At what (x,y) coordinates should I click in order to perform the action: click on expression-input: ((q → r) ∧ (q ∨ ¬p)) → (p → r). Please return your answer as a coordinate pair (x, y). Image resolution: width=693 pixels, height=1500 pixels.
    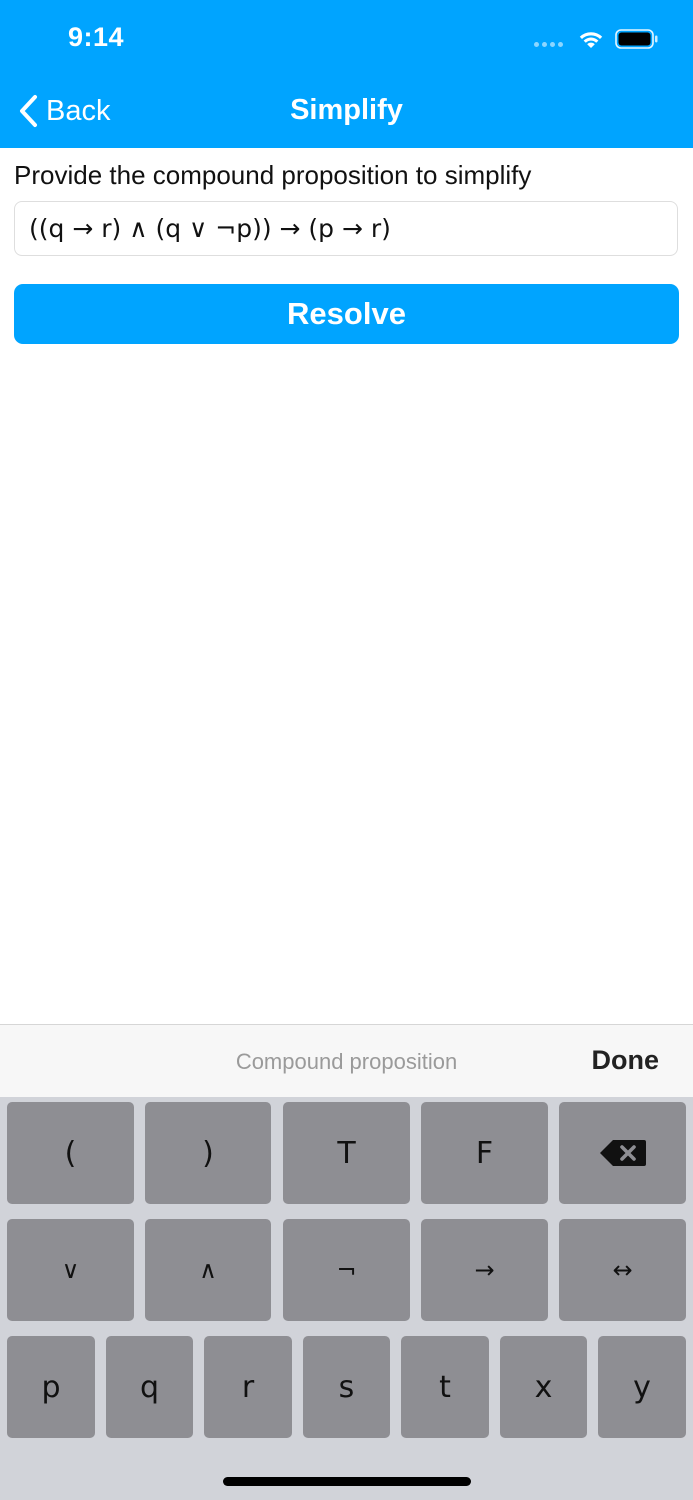
    Looking at the image, I should click on (346, 228).